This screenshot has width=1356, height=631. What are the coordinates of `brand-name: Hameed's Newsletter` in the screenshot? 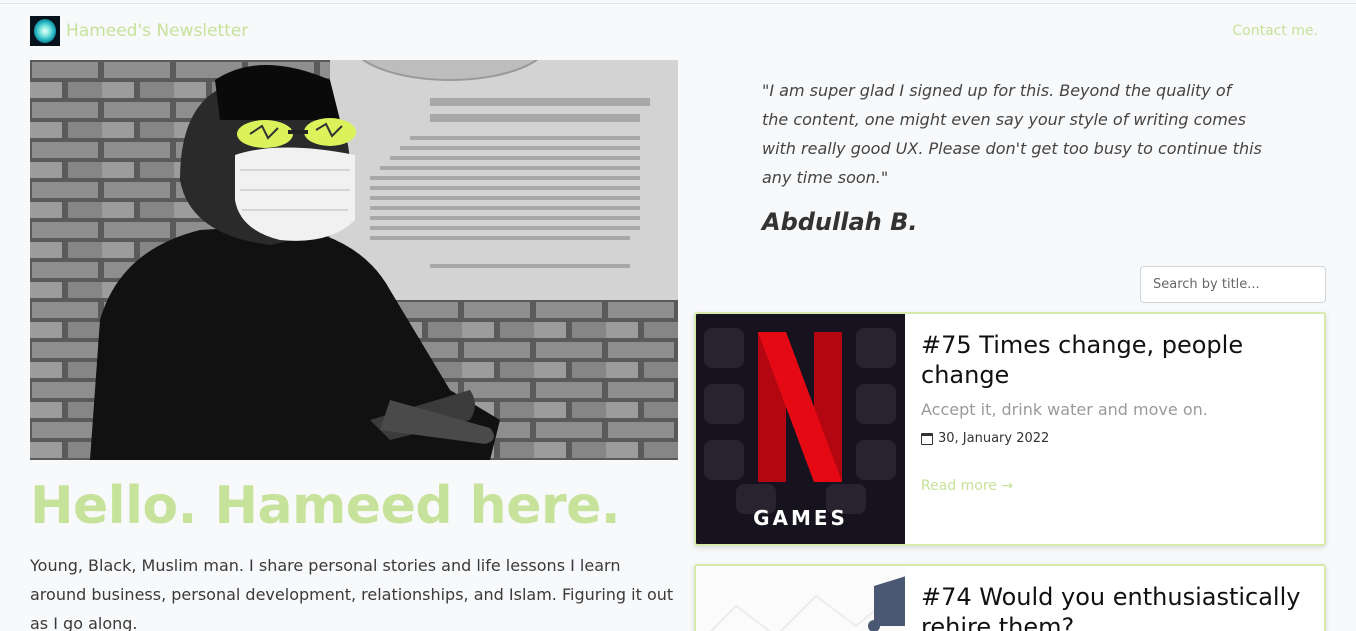 It's located at (157, 31).